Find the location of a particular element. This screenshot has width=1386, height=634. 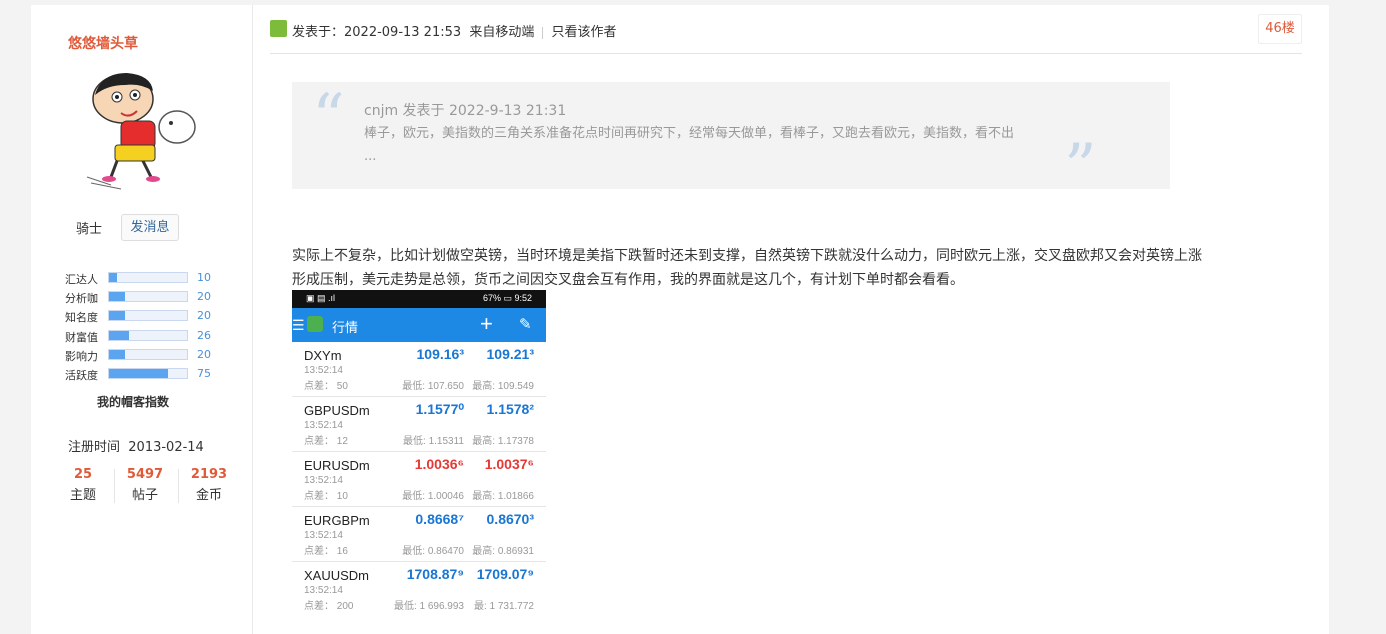

quote-bid: 1.0036⁶ is located at coordinates (439, 464).